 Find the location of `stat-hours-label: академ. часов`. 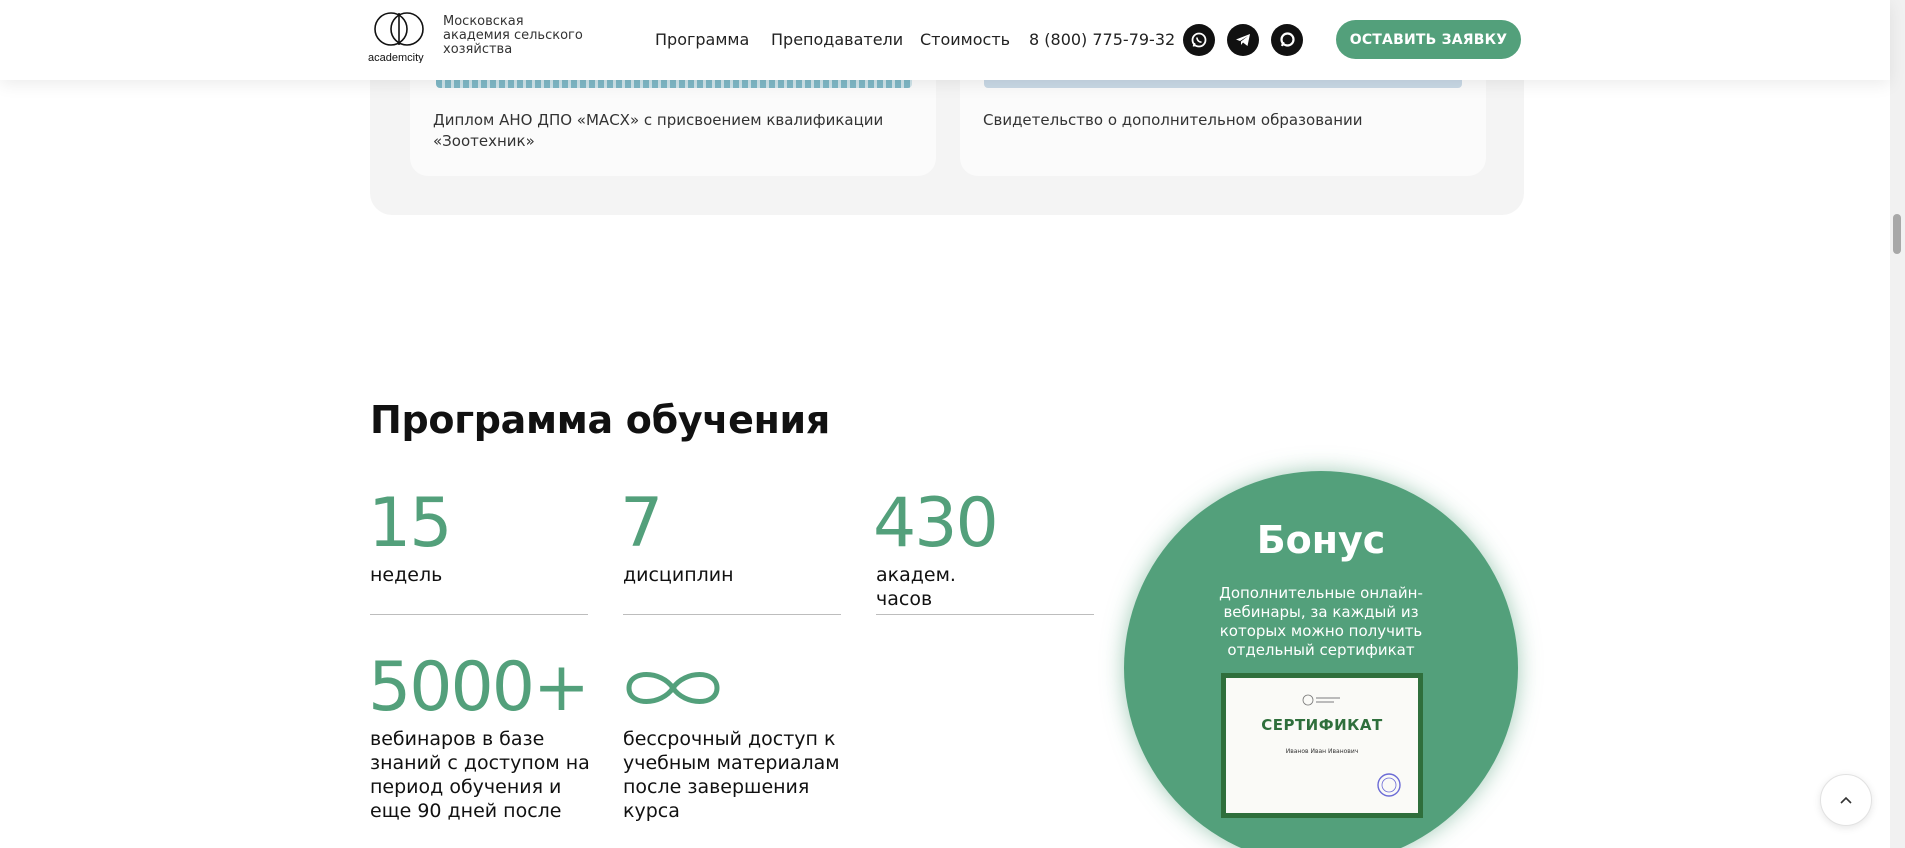

stat-hours-label: академ. часов is located at coordinates (916, 587).